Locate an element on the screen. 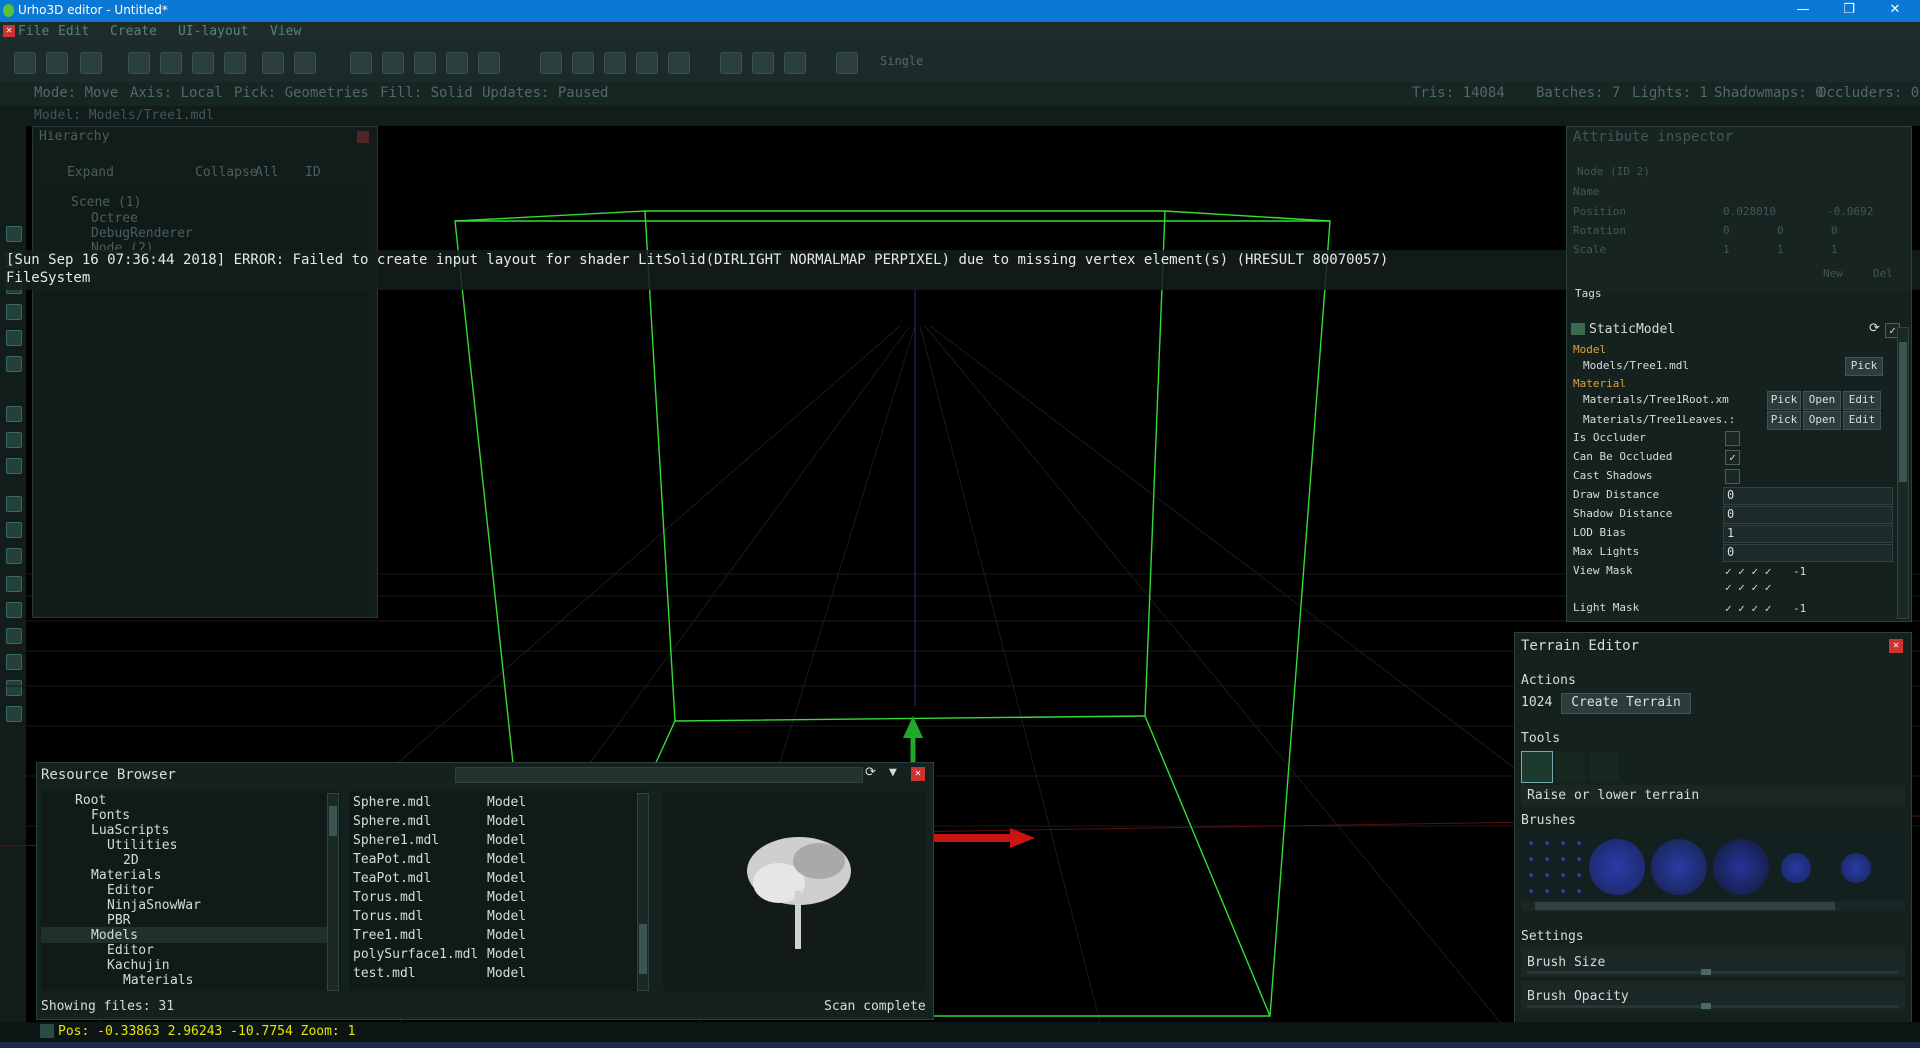 The width and height of the screenshot is (1920, 1048). terrain-size-value: 1024 is located at coordinates (1536, 702).